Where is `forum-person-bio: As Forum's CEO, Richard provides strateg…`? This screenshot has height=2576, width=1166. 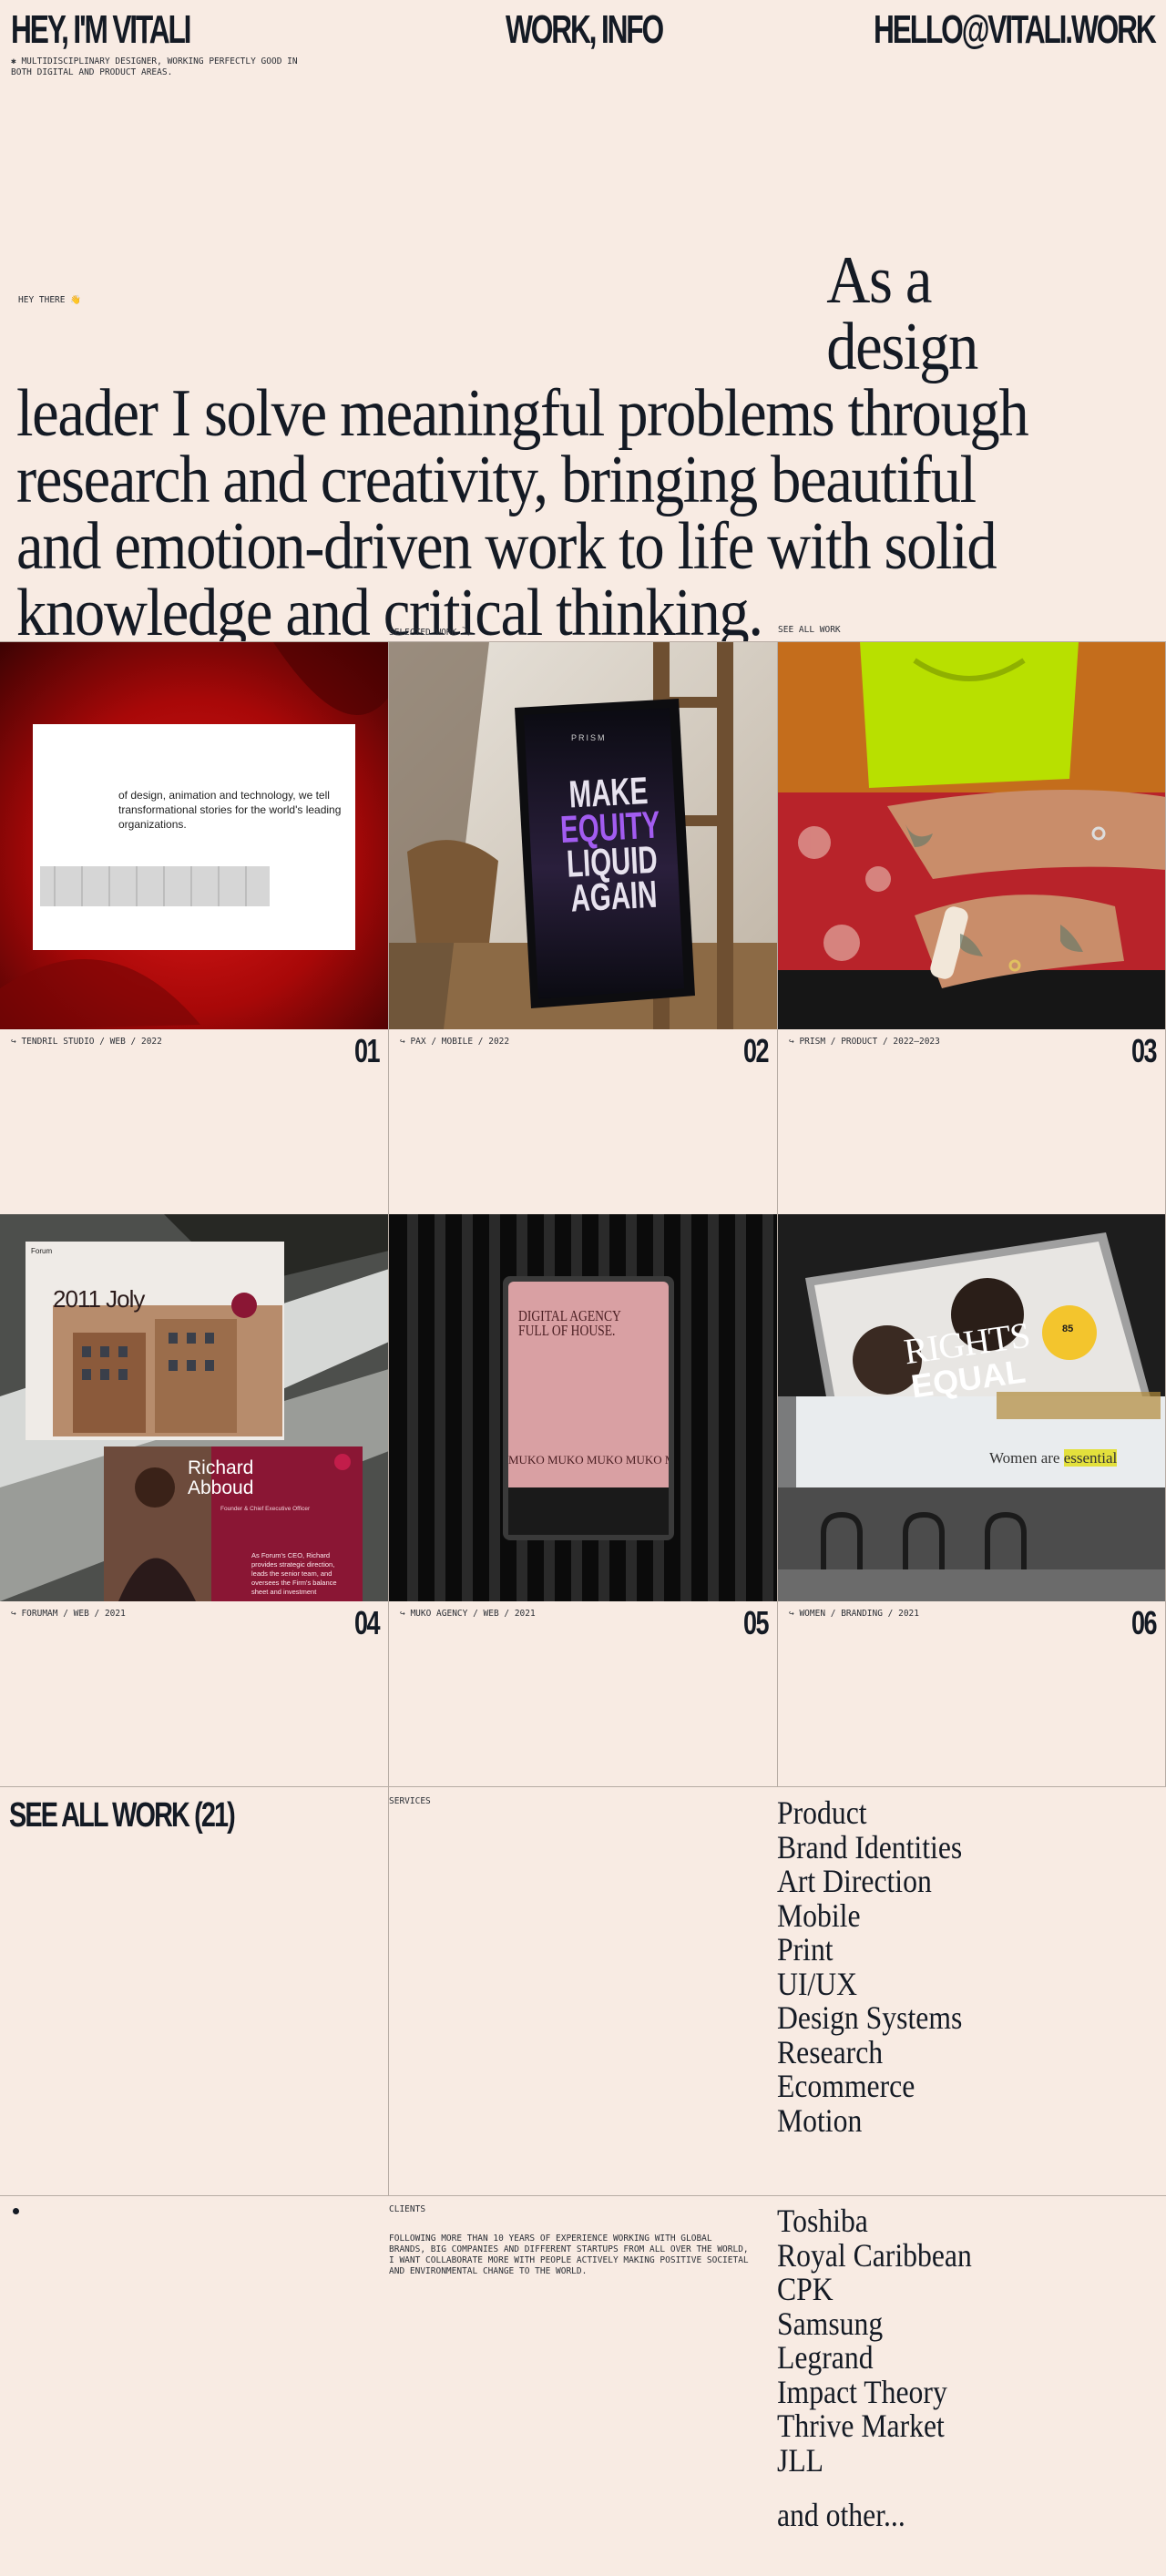 forum-person-bio: As Forum's CEO, Richard provides strateg… is located at coordinates (294, 1573).